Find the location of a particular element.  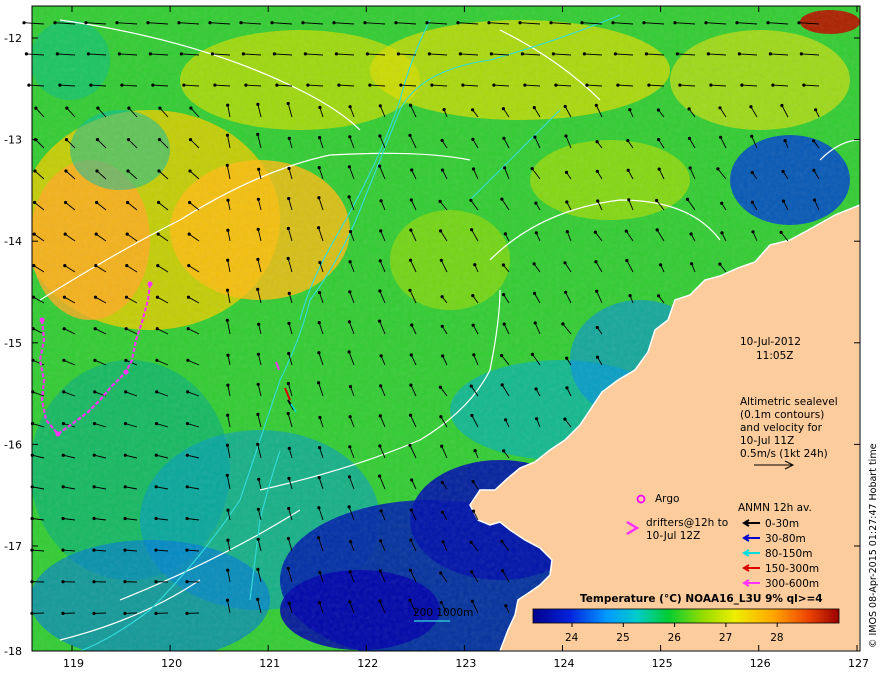

svg-text: 0.5m/s (1kt 24h) is located at coordinates (784, 454).